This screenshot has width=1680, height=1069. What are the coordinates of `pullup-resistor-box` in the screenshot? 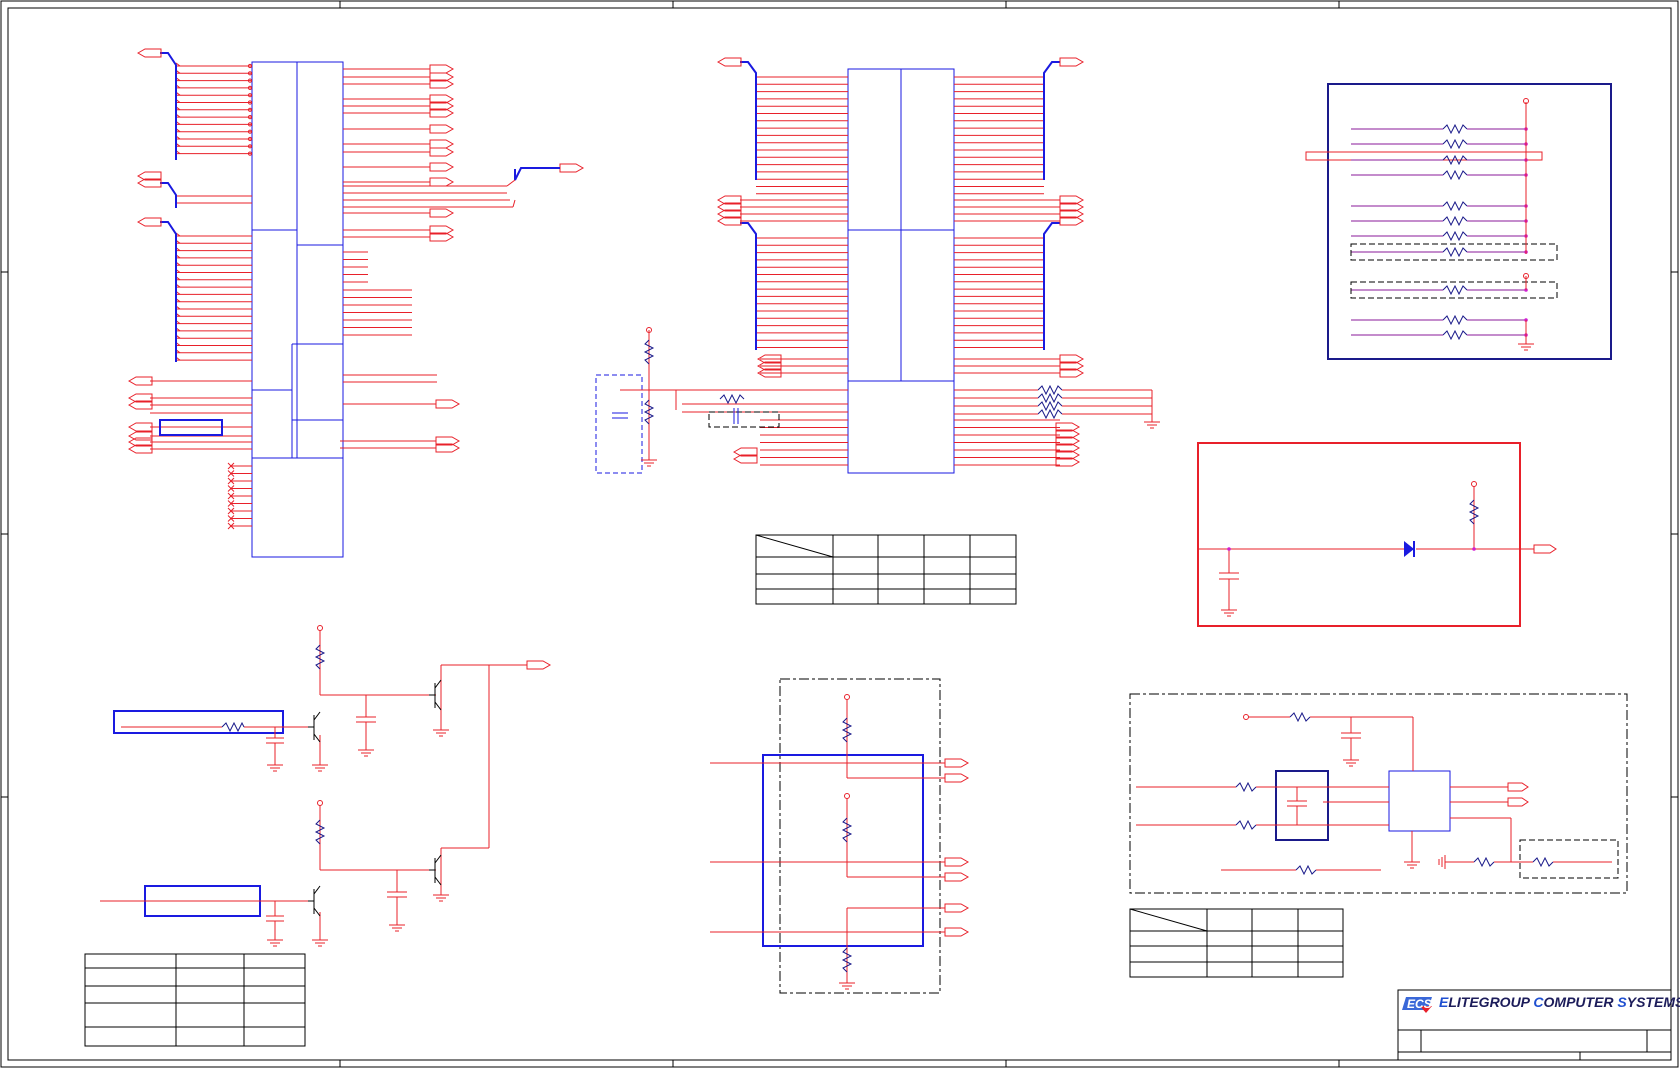 It's located at (1458, 221).